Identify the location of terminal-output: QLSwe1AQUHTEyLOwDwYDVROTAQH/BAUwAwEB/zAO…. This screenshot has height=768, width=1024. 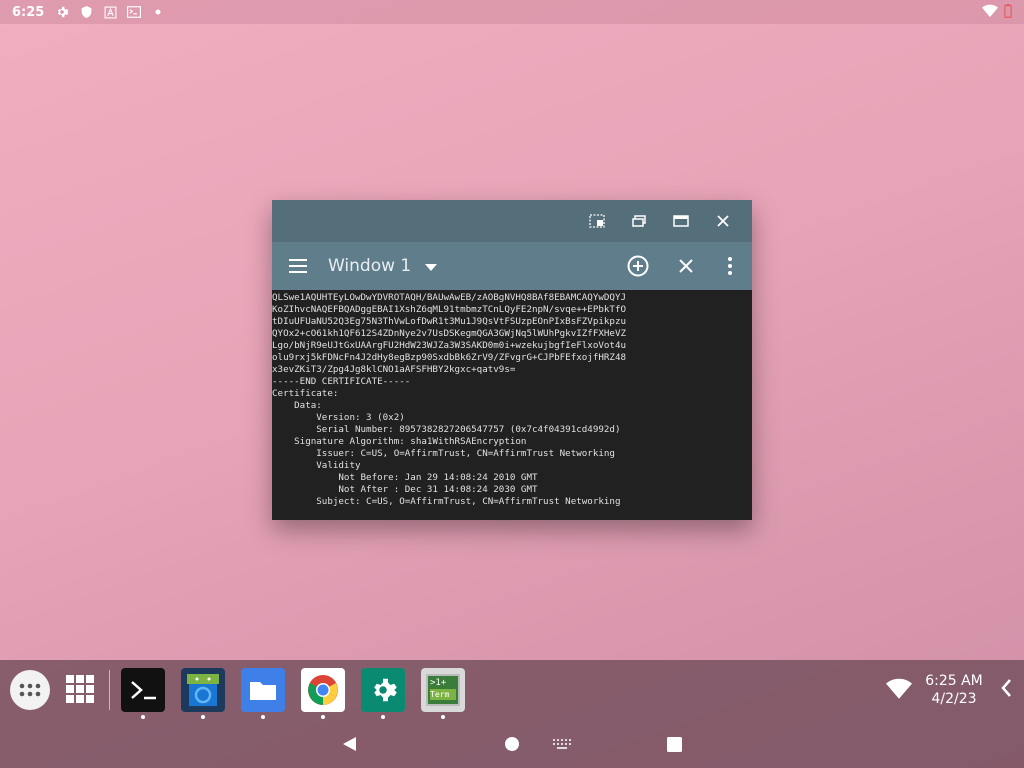
(512, 405).